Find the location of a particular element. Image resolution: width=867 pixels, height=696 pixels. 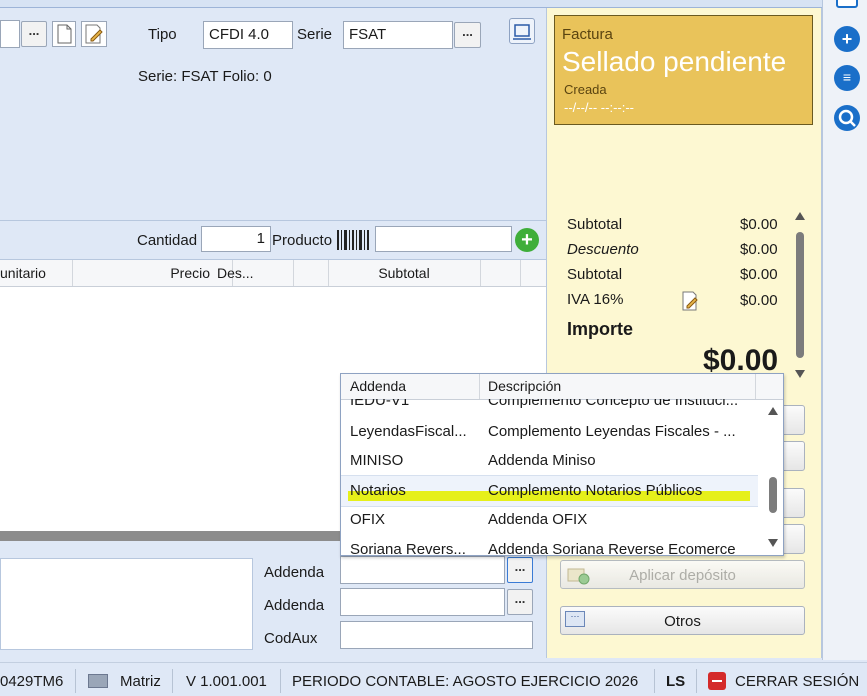

addenda-label-1: Addenda is located at coordinates (294, 572).